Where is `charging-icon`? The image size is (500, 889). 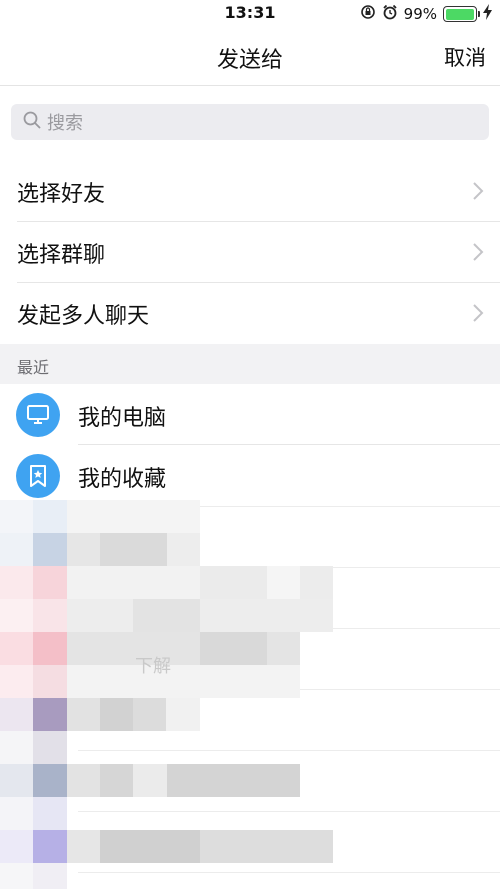
charging-icon is located at coordinates (487, 14).